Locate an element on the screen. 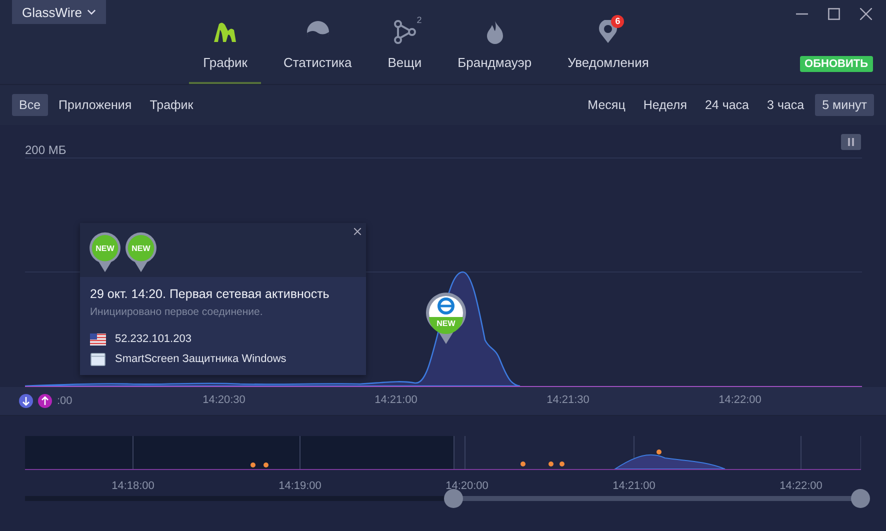 Image resolution: width=886 pixels, height=531 pixels. app-name: SmartScreen Защитника Windows is located at coordinates (200, 359).